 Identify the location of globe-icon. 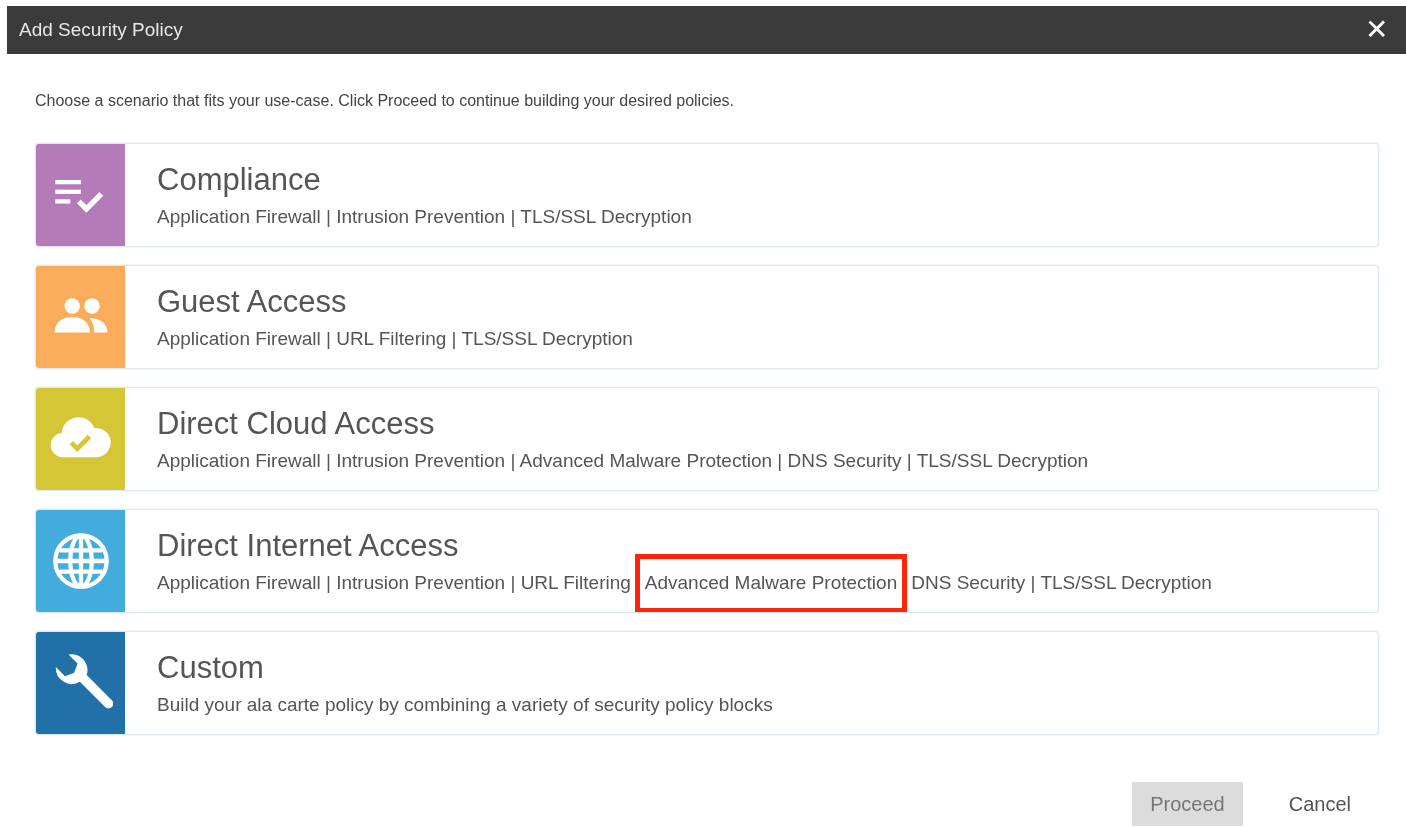
(80, 561).